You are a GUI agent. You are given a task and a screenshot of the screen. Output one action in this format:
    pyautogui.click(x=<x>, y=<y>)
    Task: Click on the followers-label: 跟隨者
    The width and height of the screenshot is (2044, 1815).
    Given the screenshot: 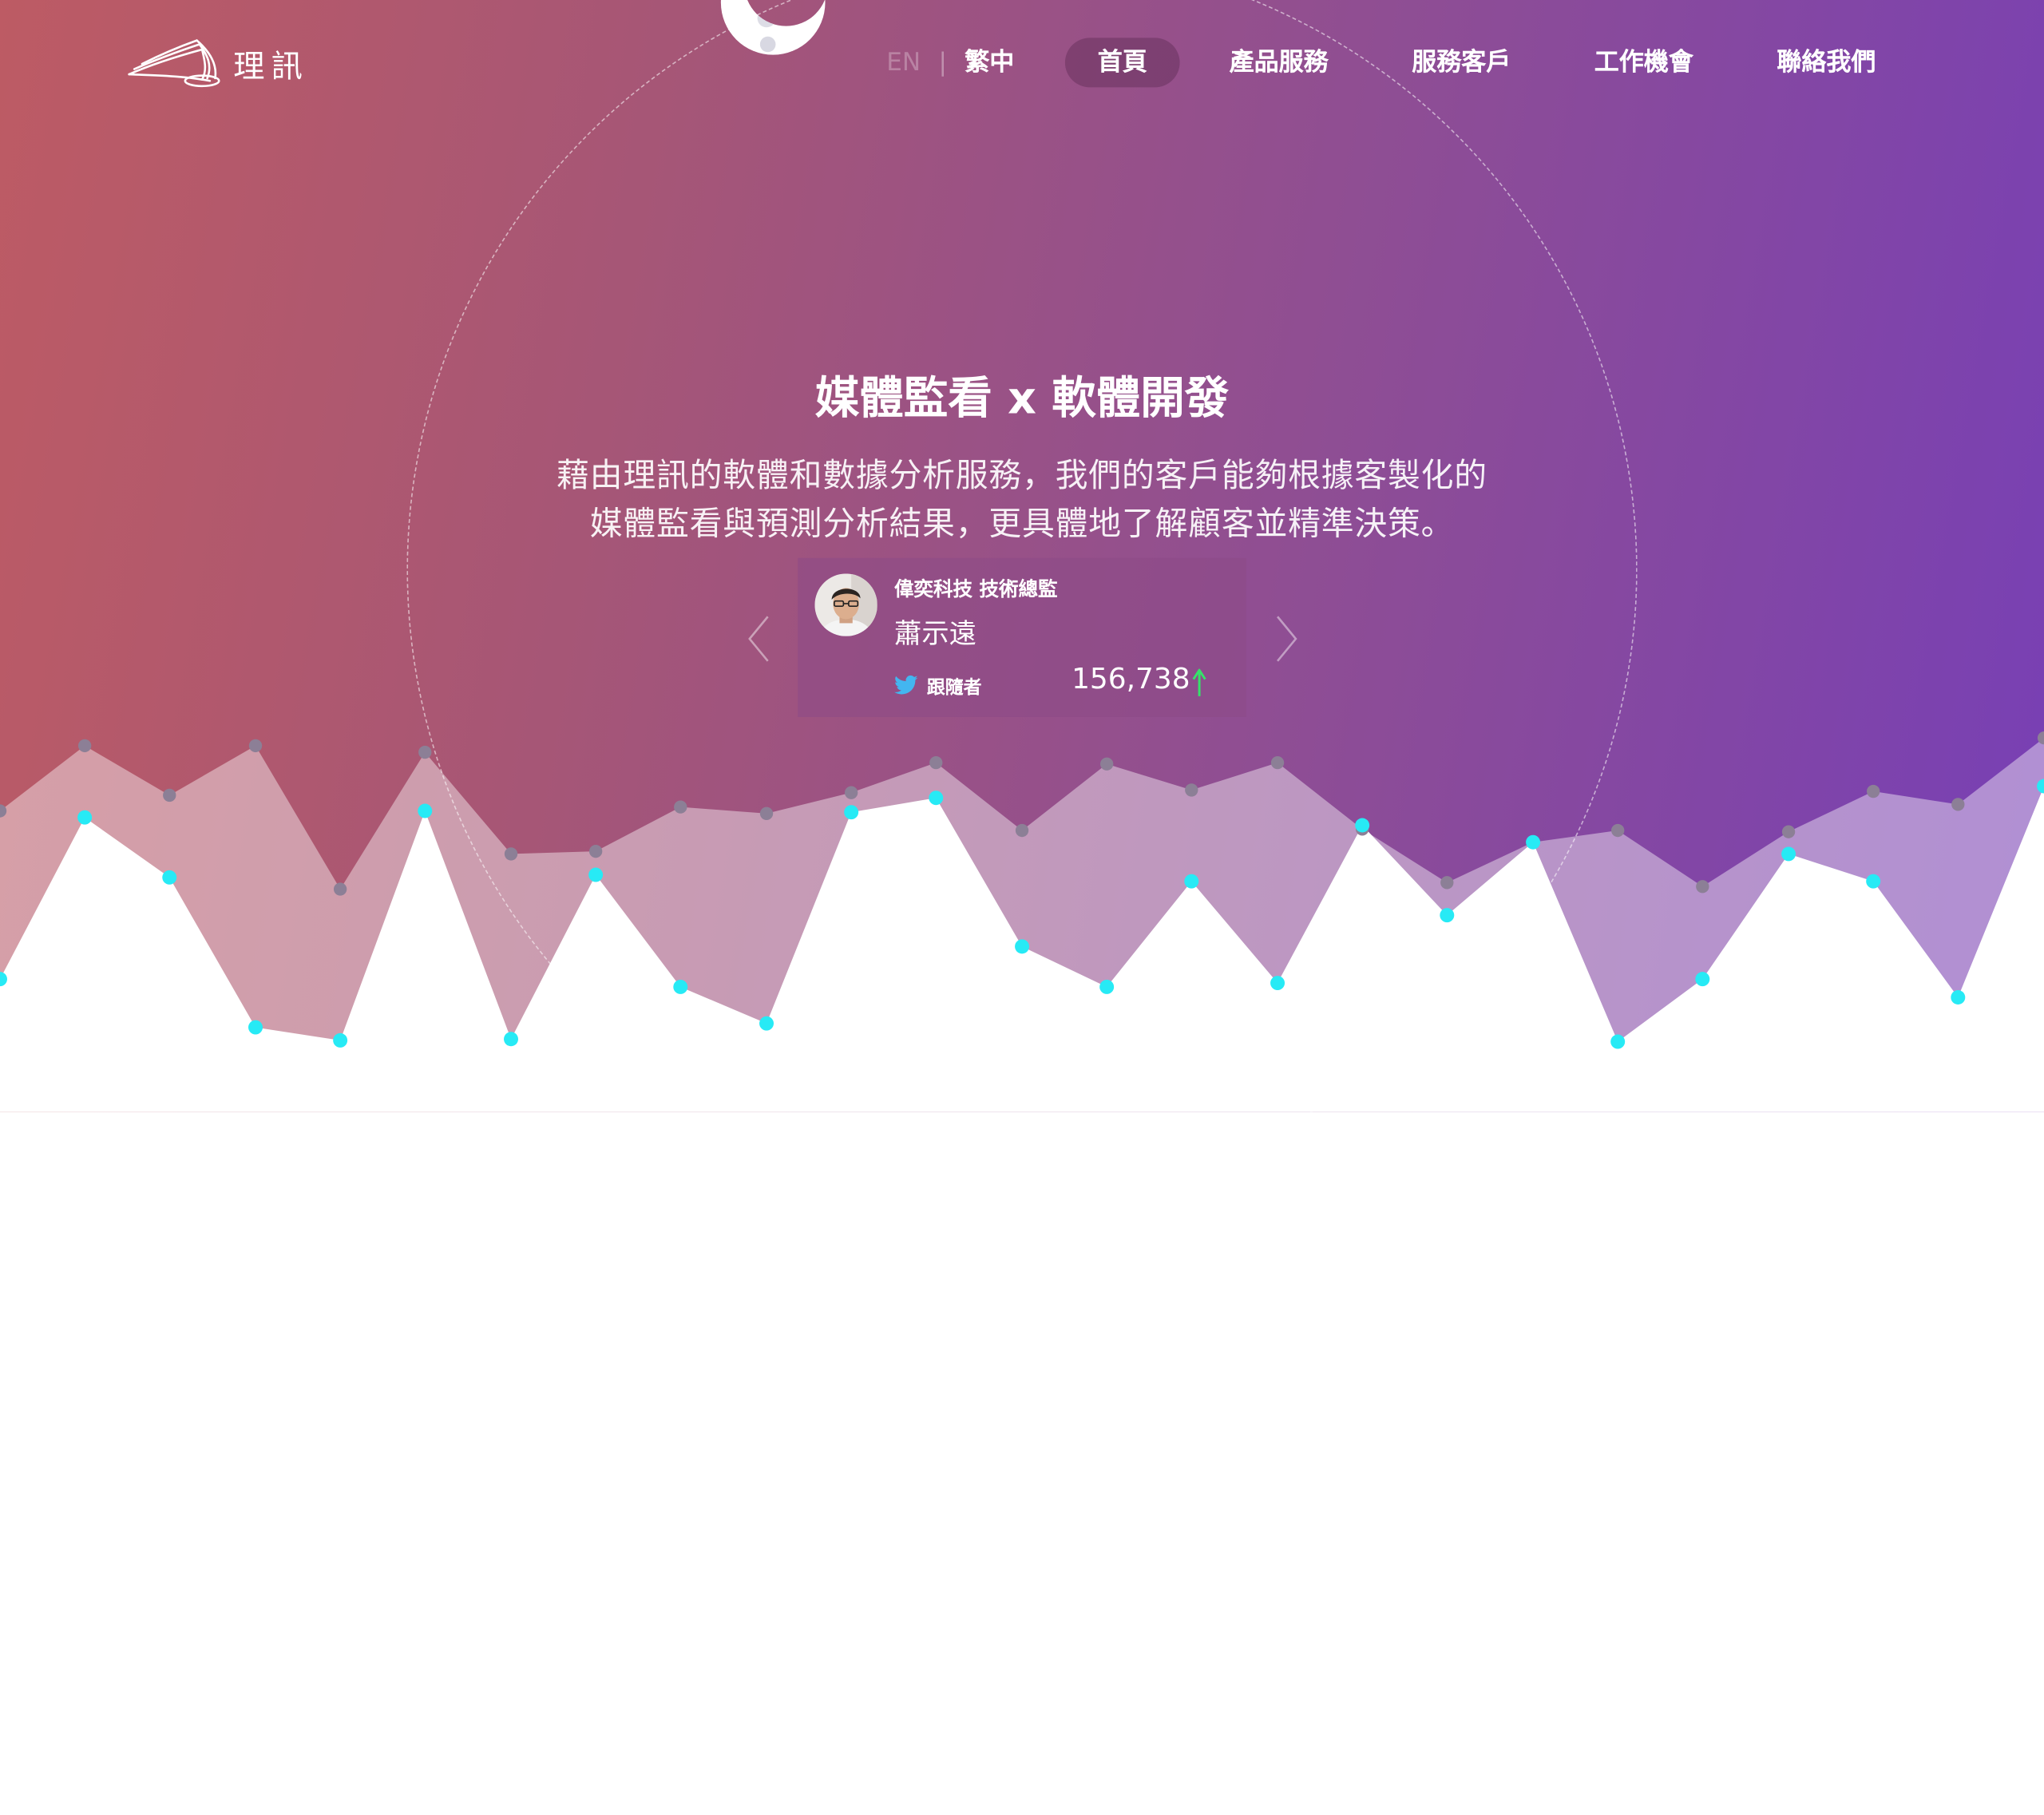 What is the action you would take?
    pyautogui.click(x=954, y=688)
    